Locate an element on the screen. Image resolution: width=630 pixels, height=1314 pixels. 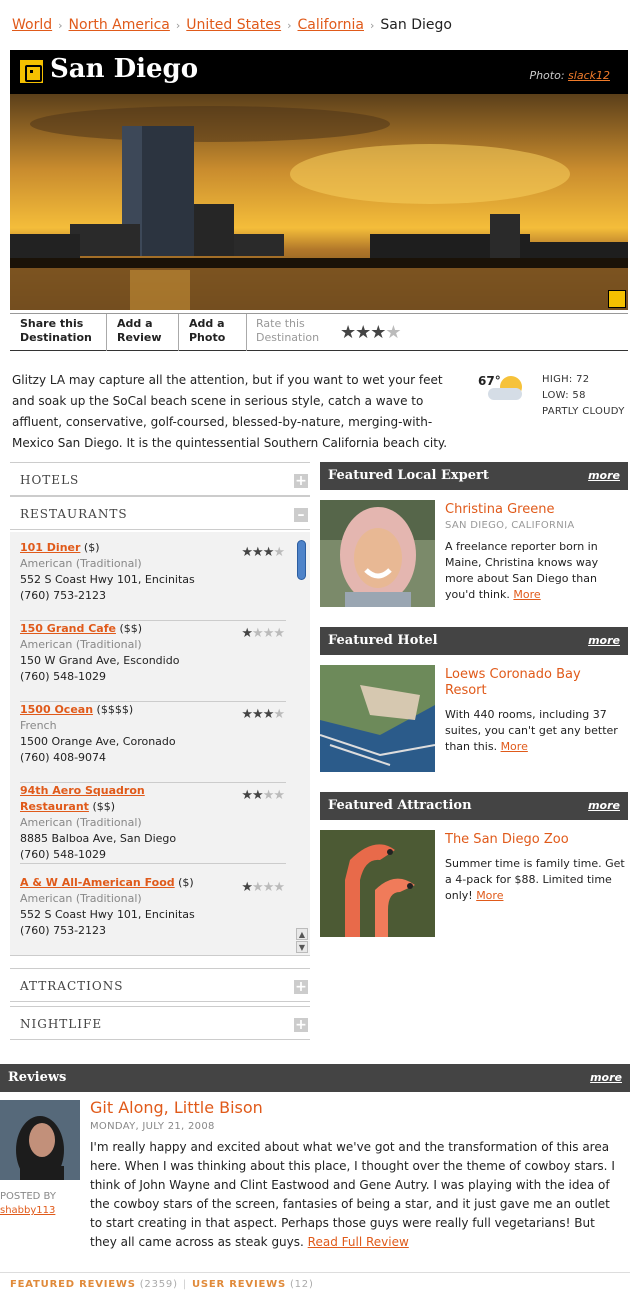
photo-credit-link: slack12 is located at coordinates (589, 75).